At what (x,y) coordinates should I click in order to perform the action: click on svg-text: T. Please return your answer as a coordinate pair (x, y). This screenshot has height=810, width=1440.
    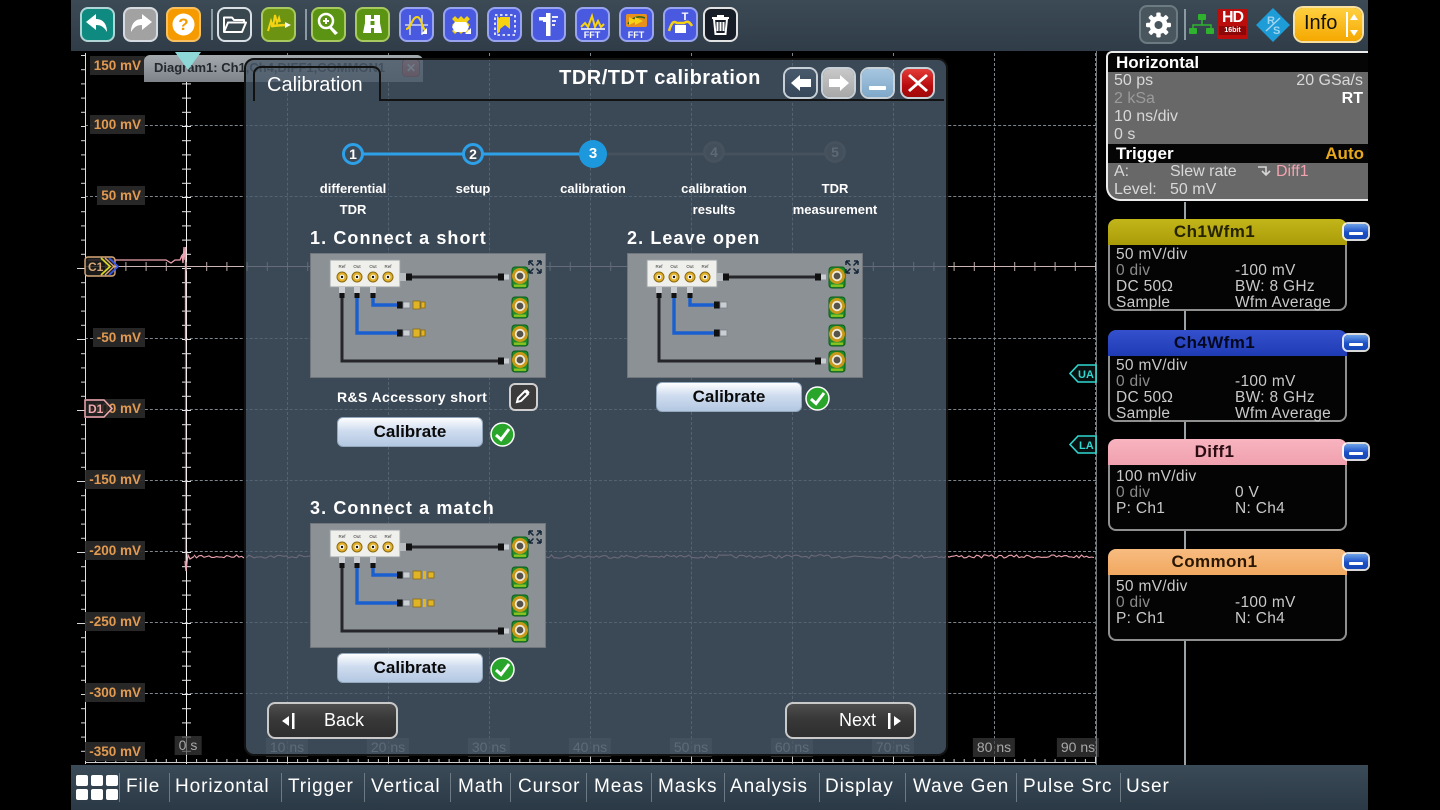
    Looking at the image, I should click on (685, 17).